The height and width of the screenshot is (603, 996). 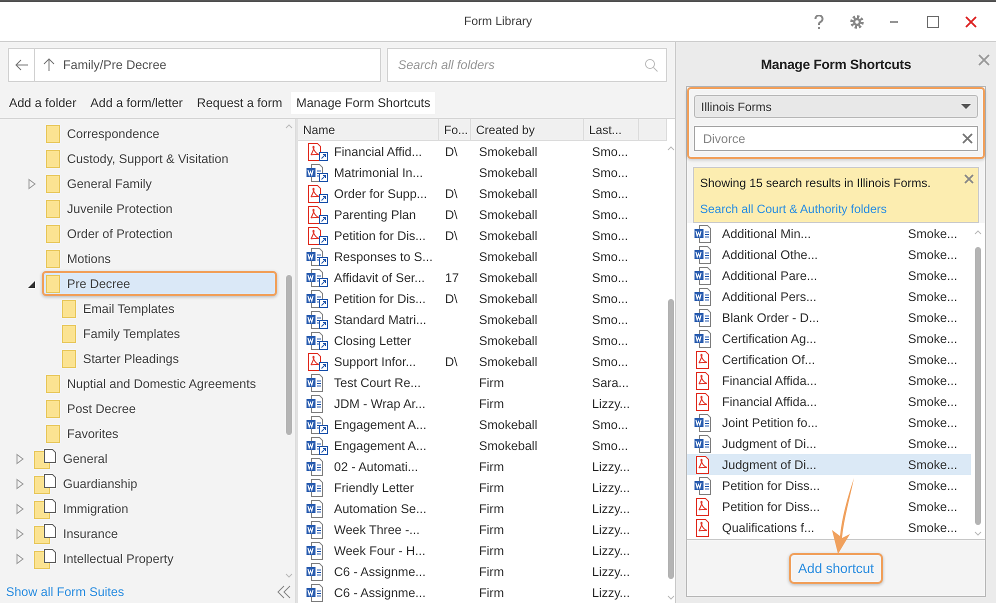 I want to click on collapse-chevrons-icon, so click(x=284, y=592).